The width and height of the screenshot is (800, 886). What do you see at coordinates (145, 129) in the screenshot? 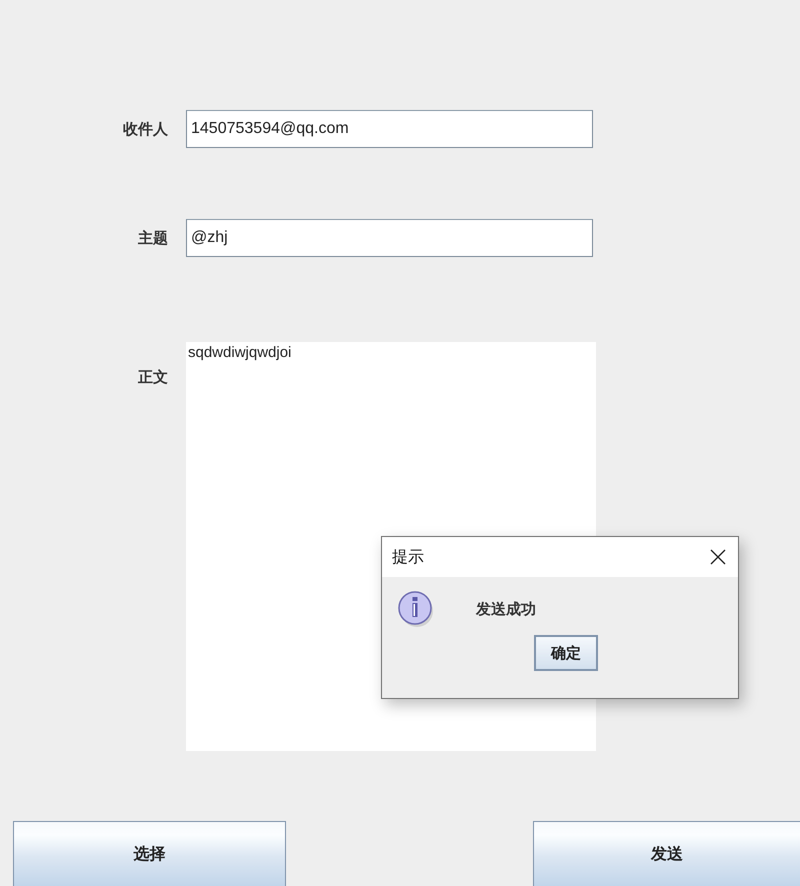
I see `field-label: 收件人` at bounding box center [145, 129].